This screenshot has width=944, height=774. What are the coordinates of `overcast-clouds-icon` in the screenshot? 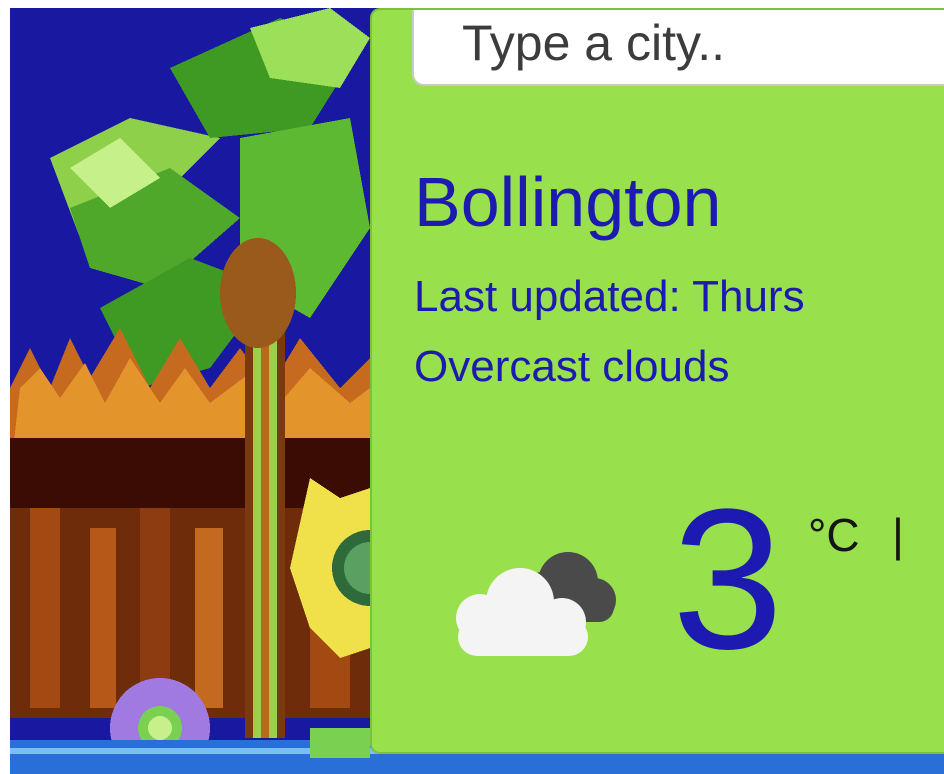 It's located at (535, 602).